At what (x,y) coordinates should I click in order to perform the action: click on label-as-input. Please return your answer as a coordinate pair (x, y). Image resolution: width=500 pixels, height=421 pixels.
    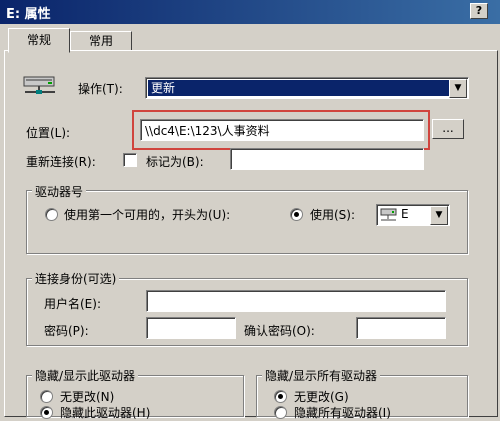
    Looking at the image, I should click on (327, 159).